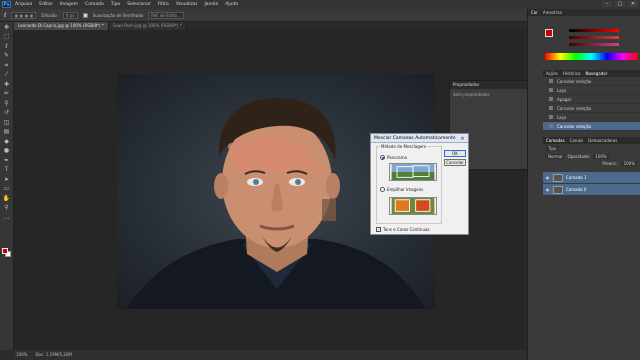  What do you see at coordinates (69, 4) in the screenshot?
I see `menu-item-imagem: Imagem` at bounding box center [69, 4].